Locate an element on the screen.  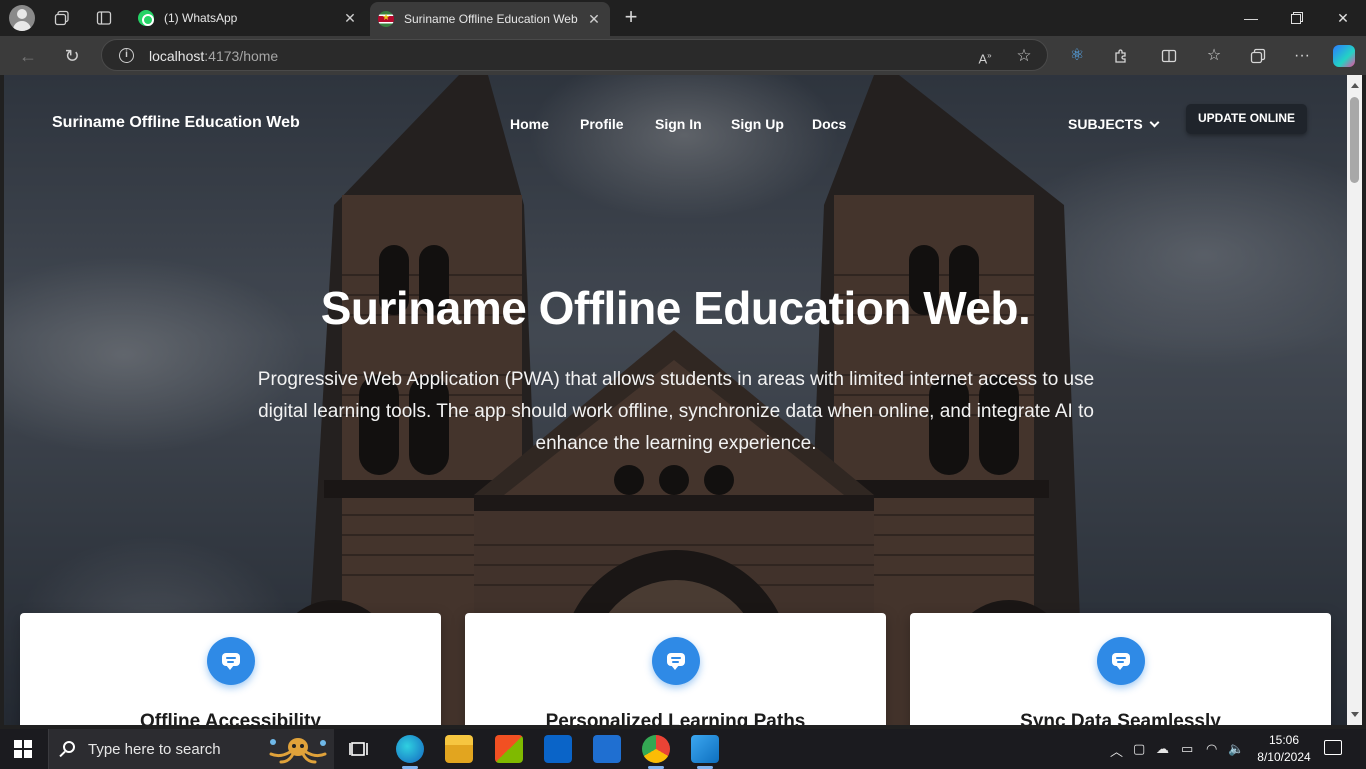
url-text: localhost:4173/home is located at coordinates (213, 56).